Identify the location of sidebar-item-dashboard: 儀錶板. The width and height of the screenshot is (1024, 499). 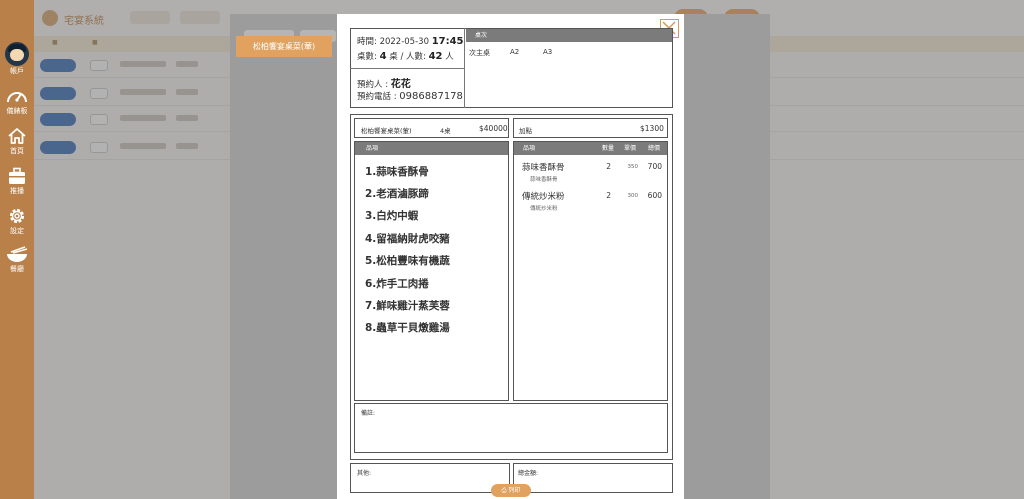
(17, 101).